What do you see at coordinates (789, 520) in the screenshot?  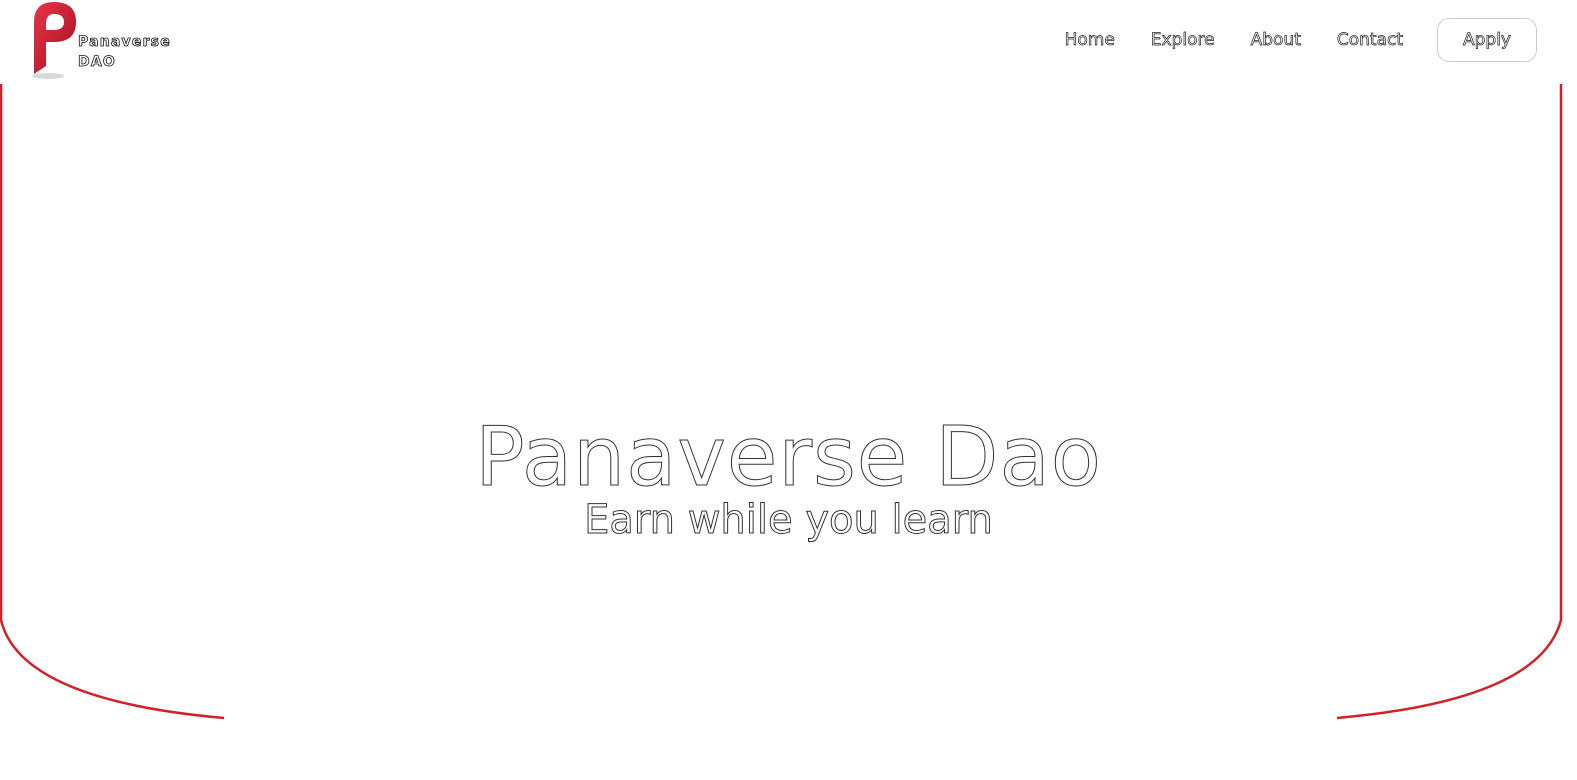 I see `hero-subtitle: Earn while you learn` at bounding box center [789, 520].